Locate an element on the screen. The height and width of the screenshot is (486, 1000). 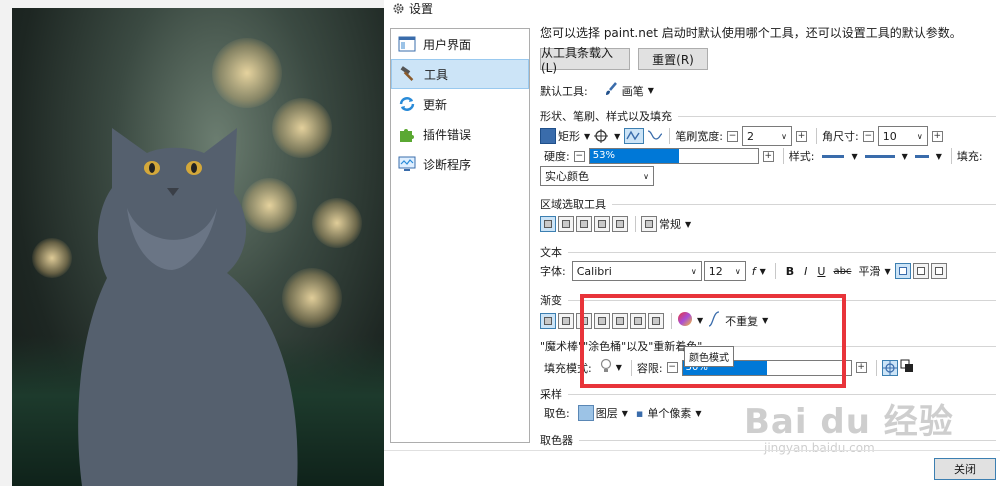
text-toolbar: 字体: Calibri ∨ 12 ∨ f ▼ B I U abc 平滑 ▼ is located at coordinates (744, 271).